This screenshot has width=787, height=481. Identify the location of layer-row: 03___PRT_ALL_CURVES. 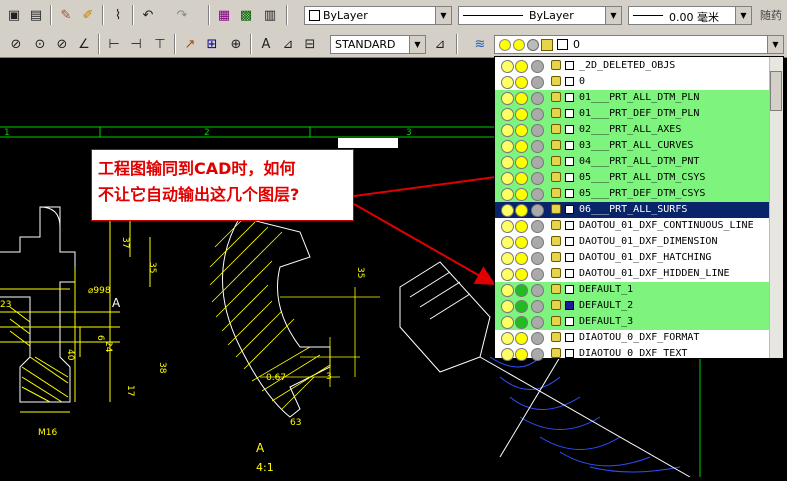
(633, 146).